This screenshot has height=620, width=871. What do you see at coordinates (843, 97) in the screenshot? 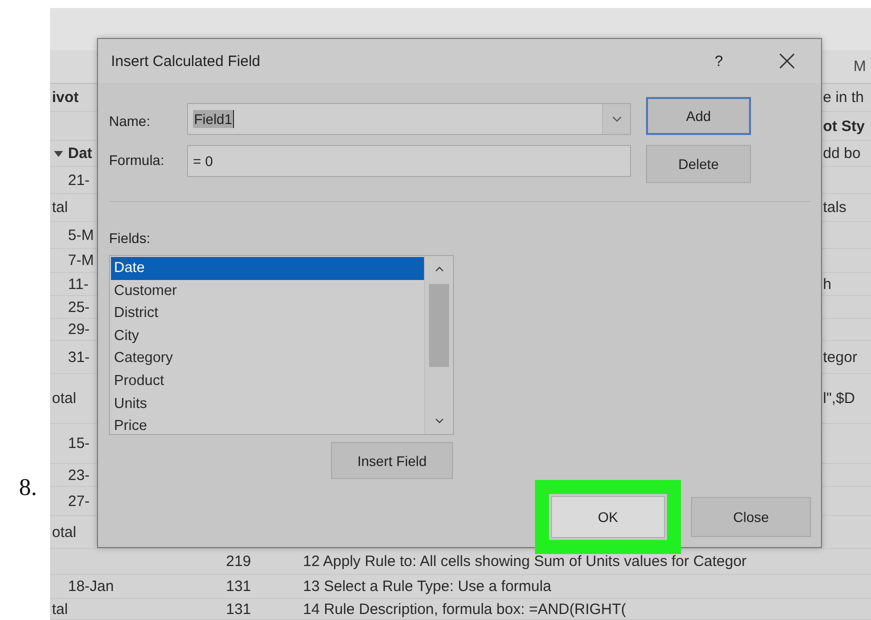
I see `sheet-cell: e in th` at bounding box center [843, 97].